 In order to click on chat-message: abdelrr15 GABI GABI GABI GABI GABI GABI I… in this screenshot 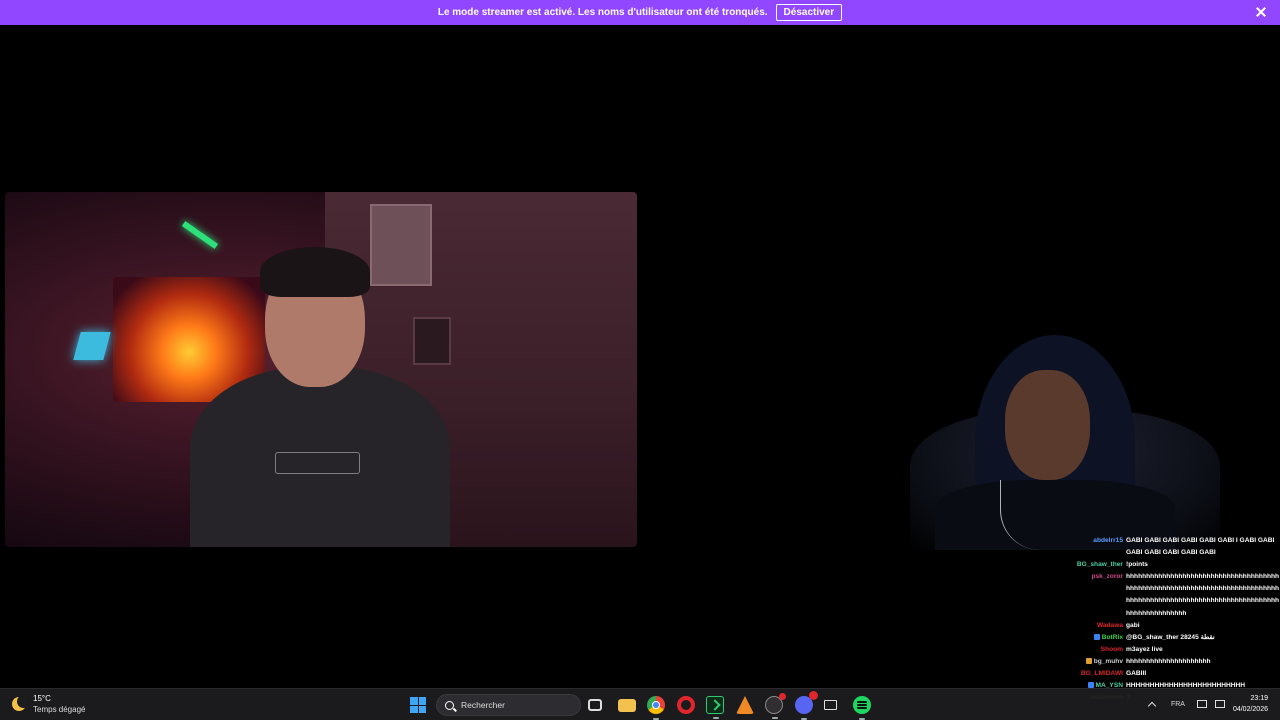, I will do `click(1174, 547)`.